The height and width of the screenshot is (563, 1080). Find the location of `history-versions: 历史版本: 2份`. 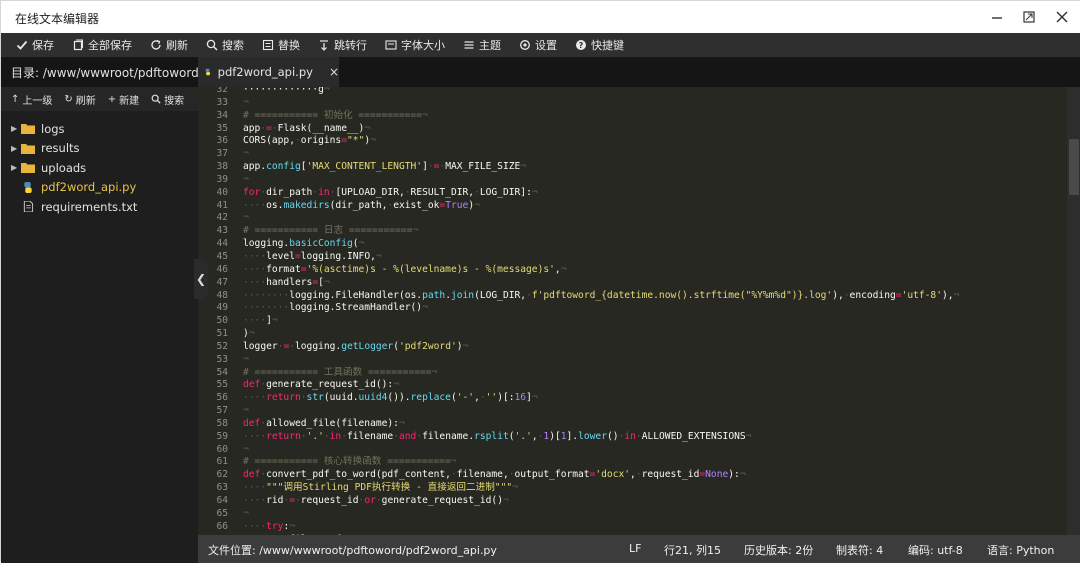

history-versions: 历史版本: 2份 is located at coordinates (778, 550).